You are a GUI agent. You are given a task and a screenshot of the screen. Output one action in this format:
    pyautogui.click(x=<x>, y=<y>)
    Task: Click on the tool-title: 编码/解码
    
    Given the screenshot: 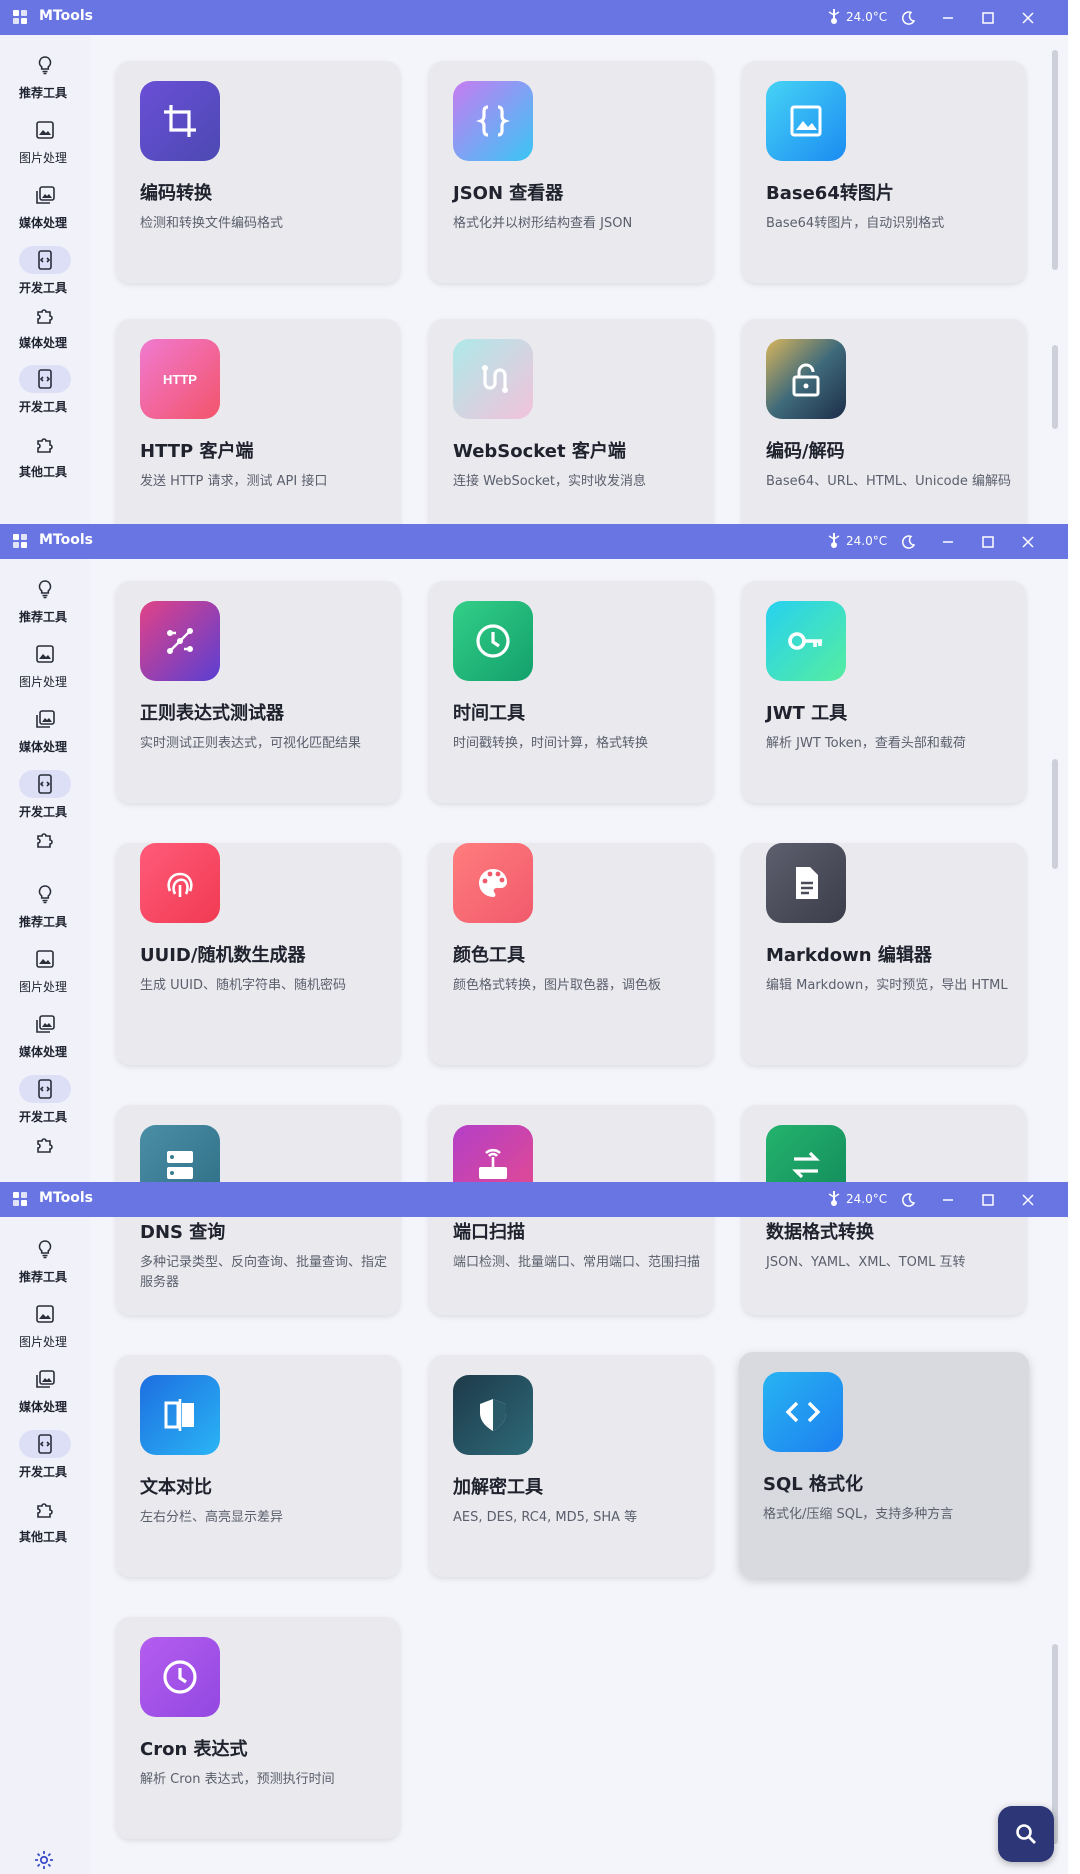 What is the action you would take?
    pyautogui.click(x=805, y=451)
    